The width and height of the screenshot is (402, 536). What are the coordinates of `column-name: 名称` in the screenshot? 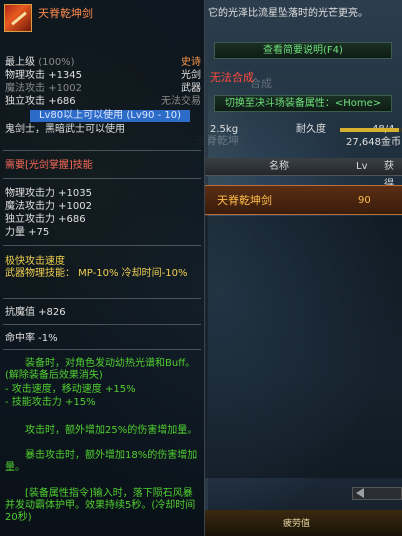 It's located at (279, 167).